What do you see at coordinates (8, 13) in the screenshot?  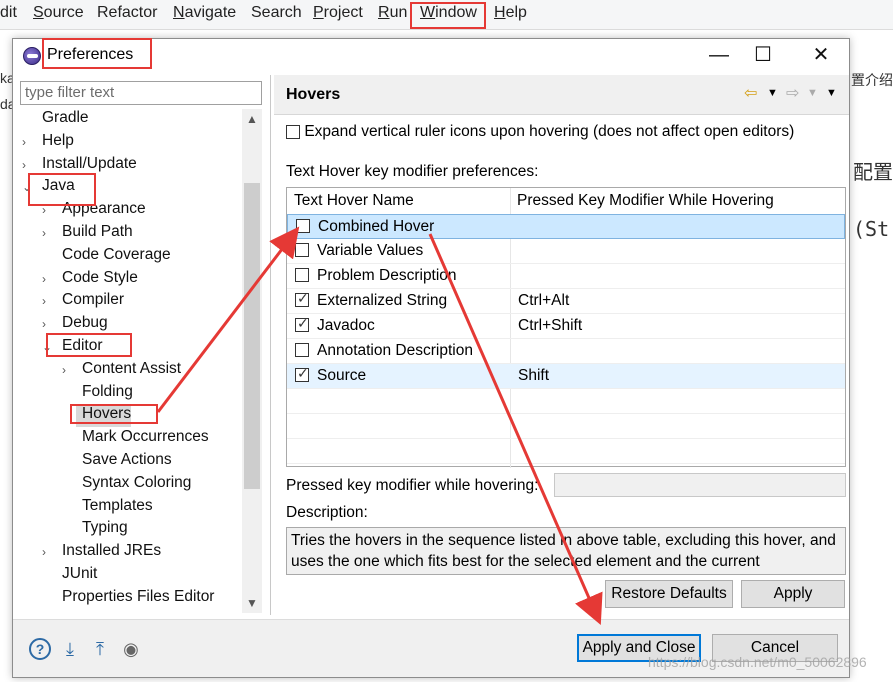 I see `menu-edit: dit` at bounding box center [8, 13].